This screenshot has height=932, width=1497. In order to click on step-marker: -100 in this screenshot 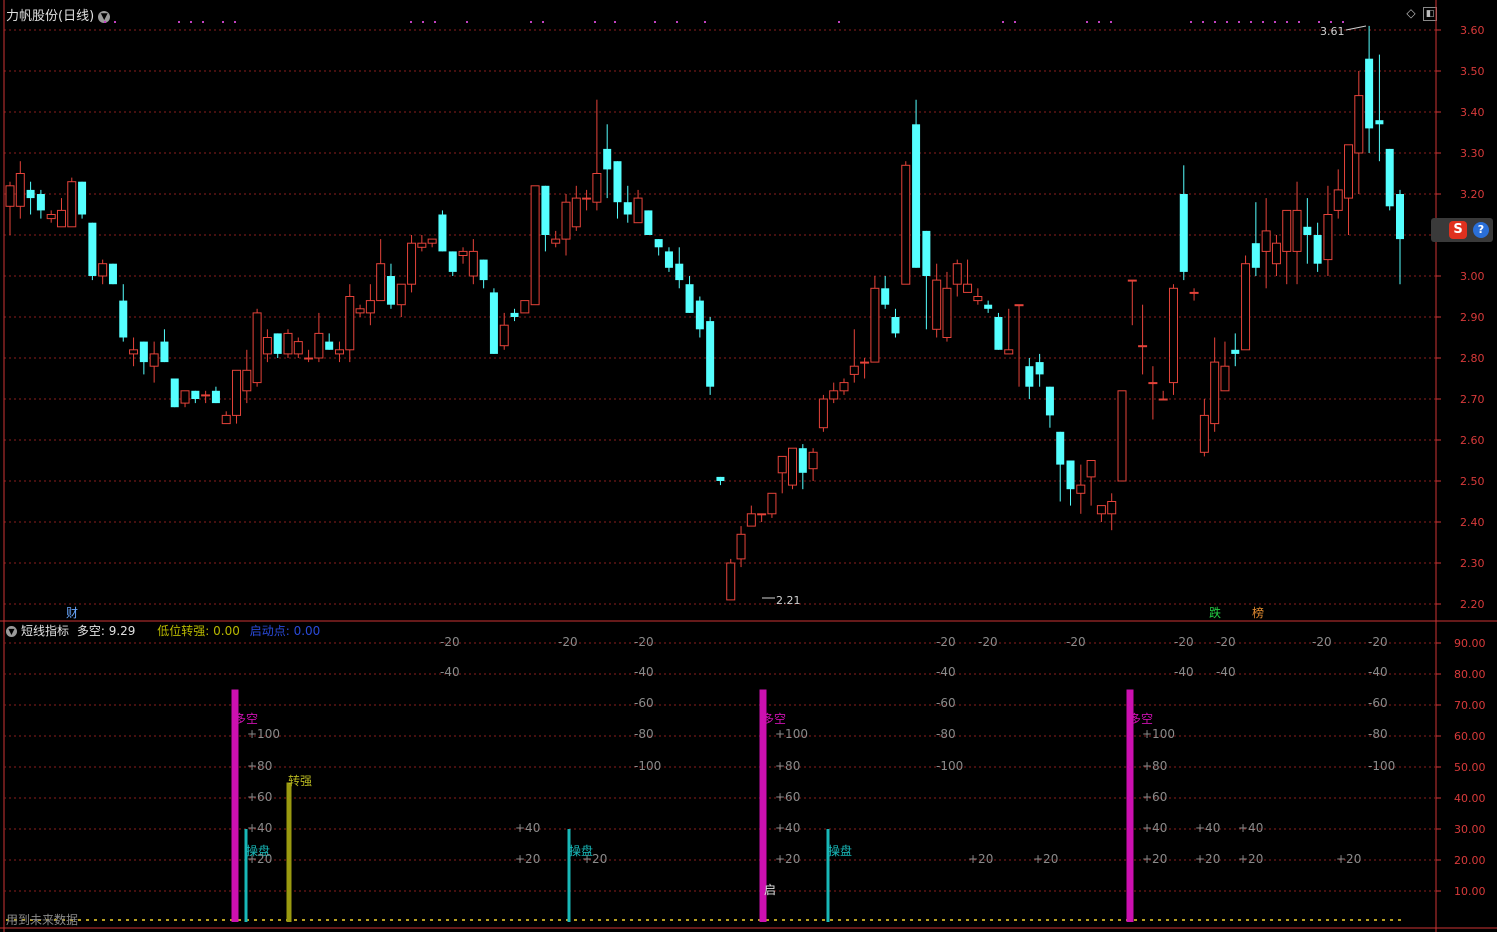, I will do `click(949, 766)`.